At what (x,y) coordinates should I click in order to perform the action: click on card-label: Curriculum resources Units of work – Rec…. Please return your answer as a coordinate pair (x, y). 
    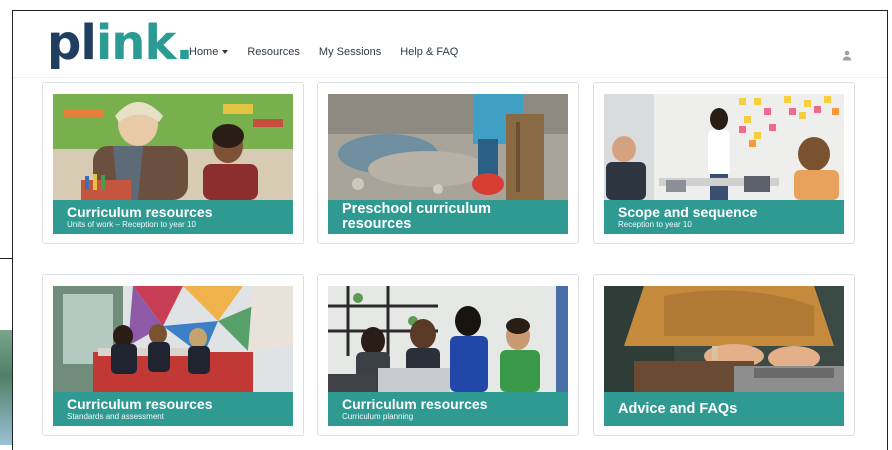
    Looking at the image, I should click on (173, 217).